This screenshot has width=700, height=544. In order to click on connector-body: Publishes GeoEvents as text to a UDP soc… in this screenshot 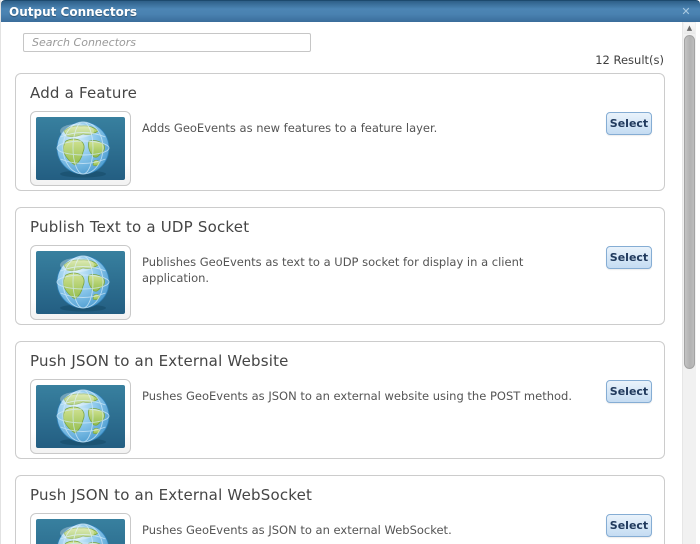, I will do `click(340, 282)`.